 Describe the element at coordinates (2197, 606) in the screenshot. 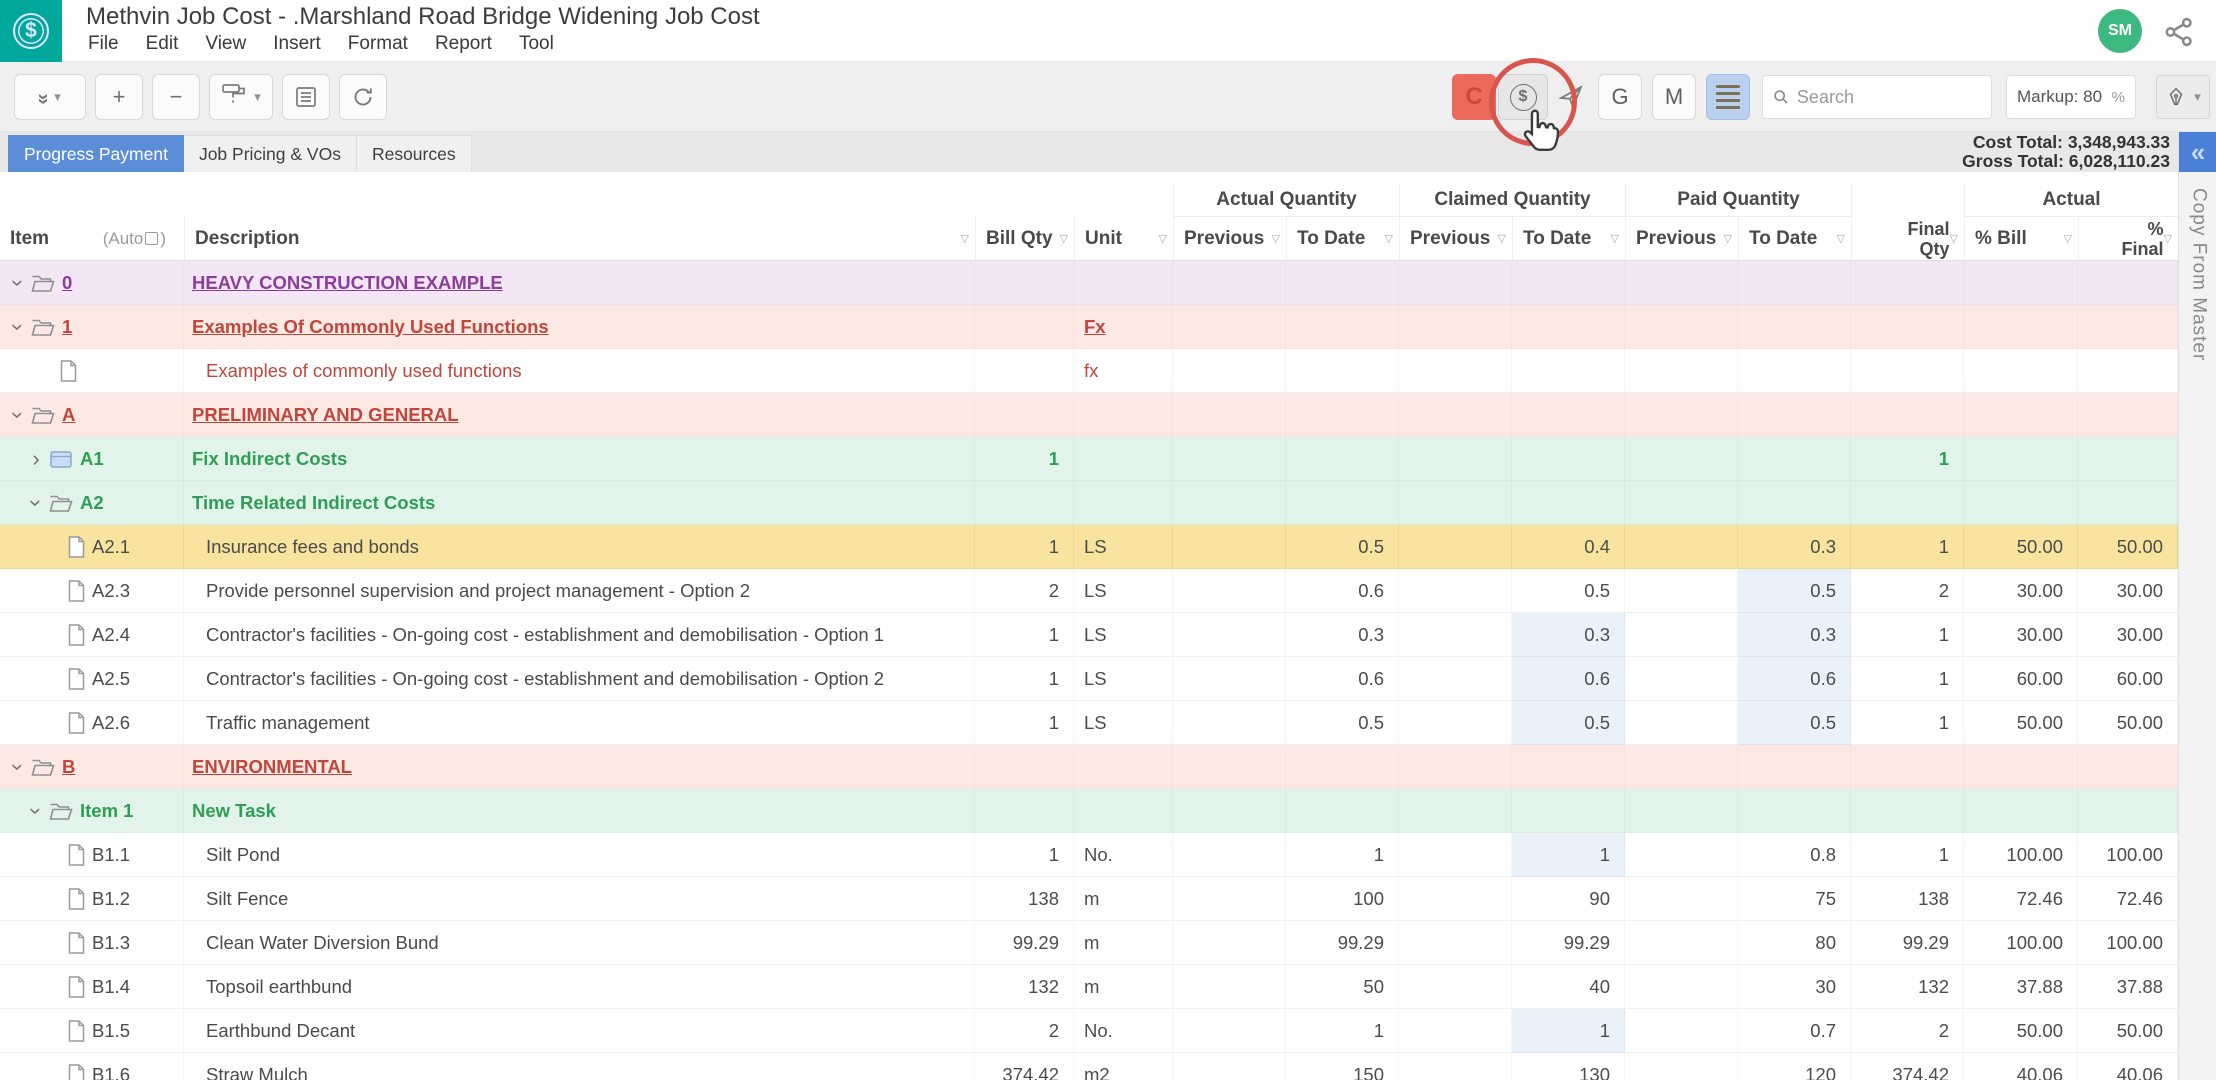

I see `copy-from-master-panel: « Copy From Master` at that location.